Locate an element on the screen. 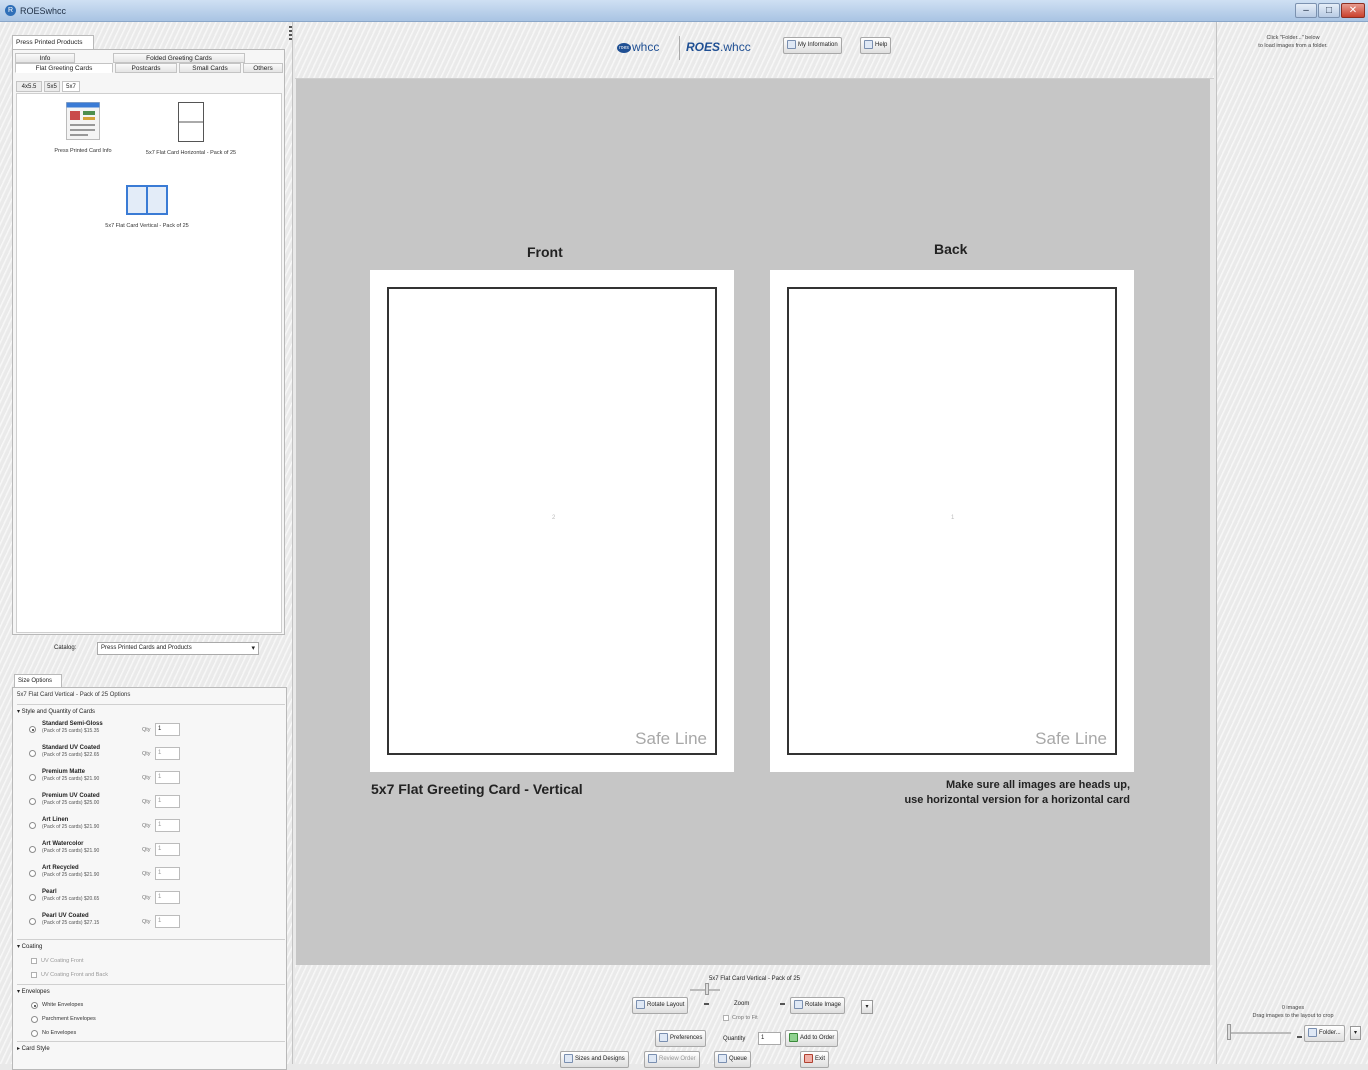  paper-name: Standard UV Coated is located at coordinates (71, 748).